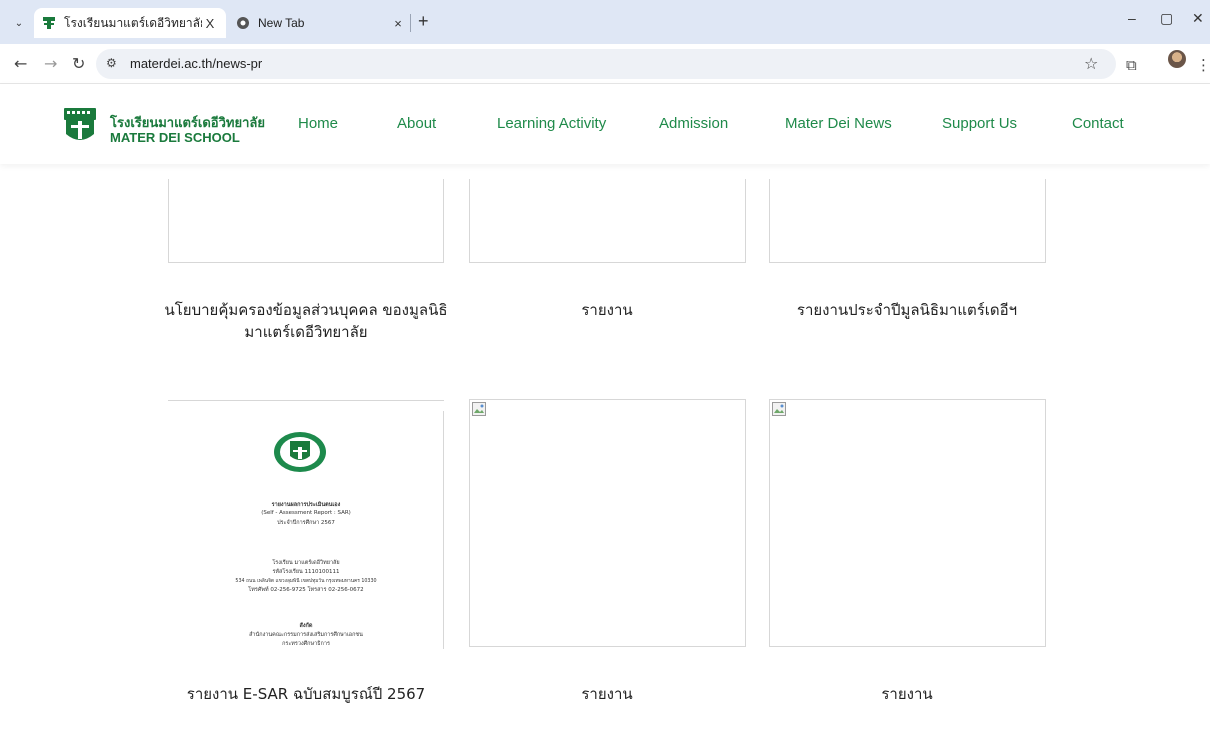 The image size is (1210, 742). I want to click on close-window-button: ✕, so click(1198, 18).